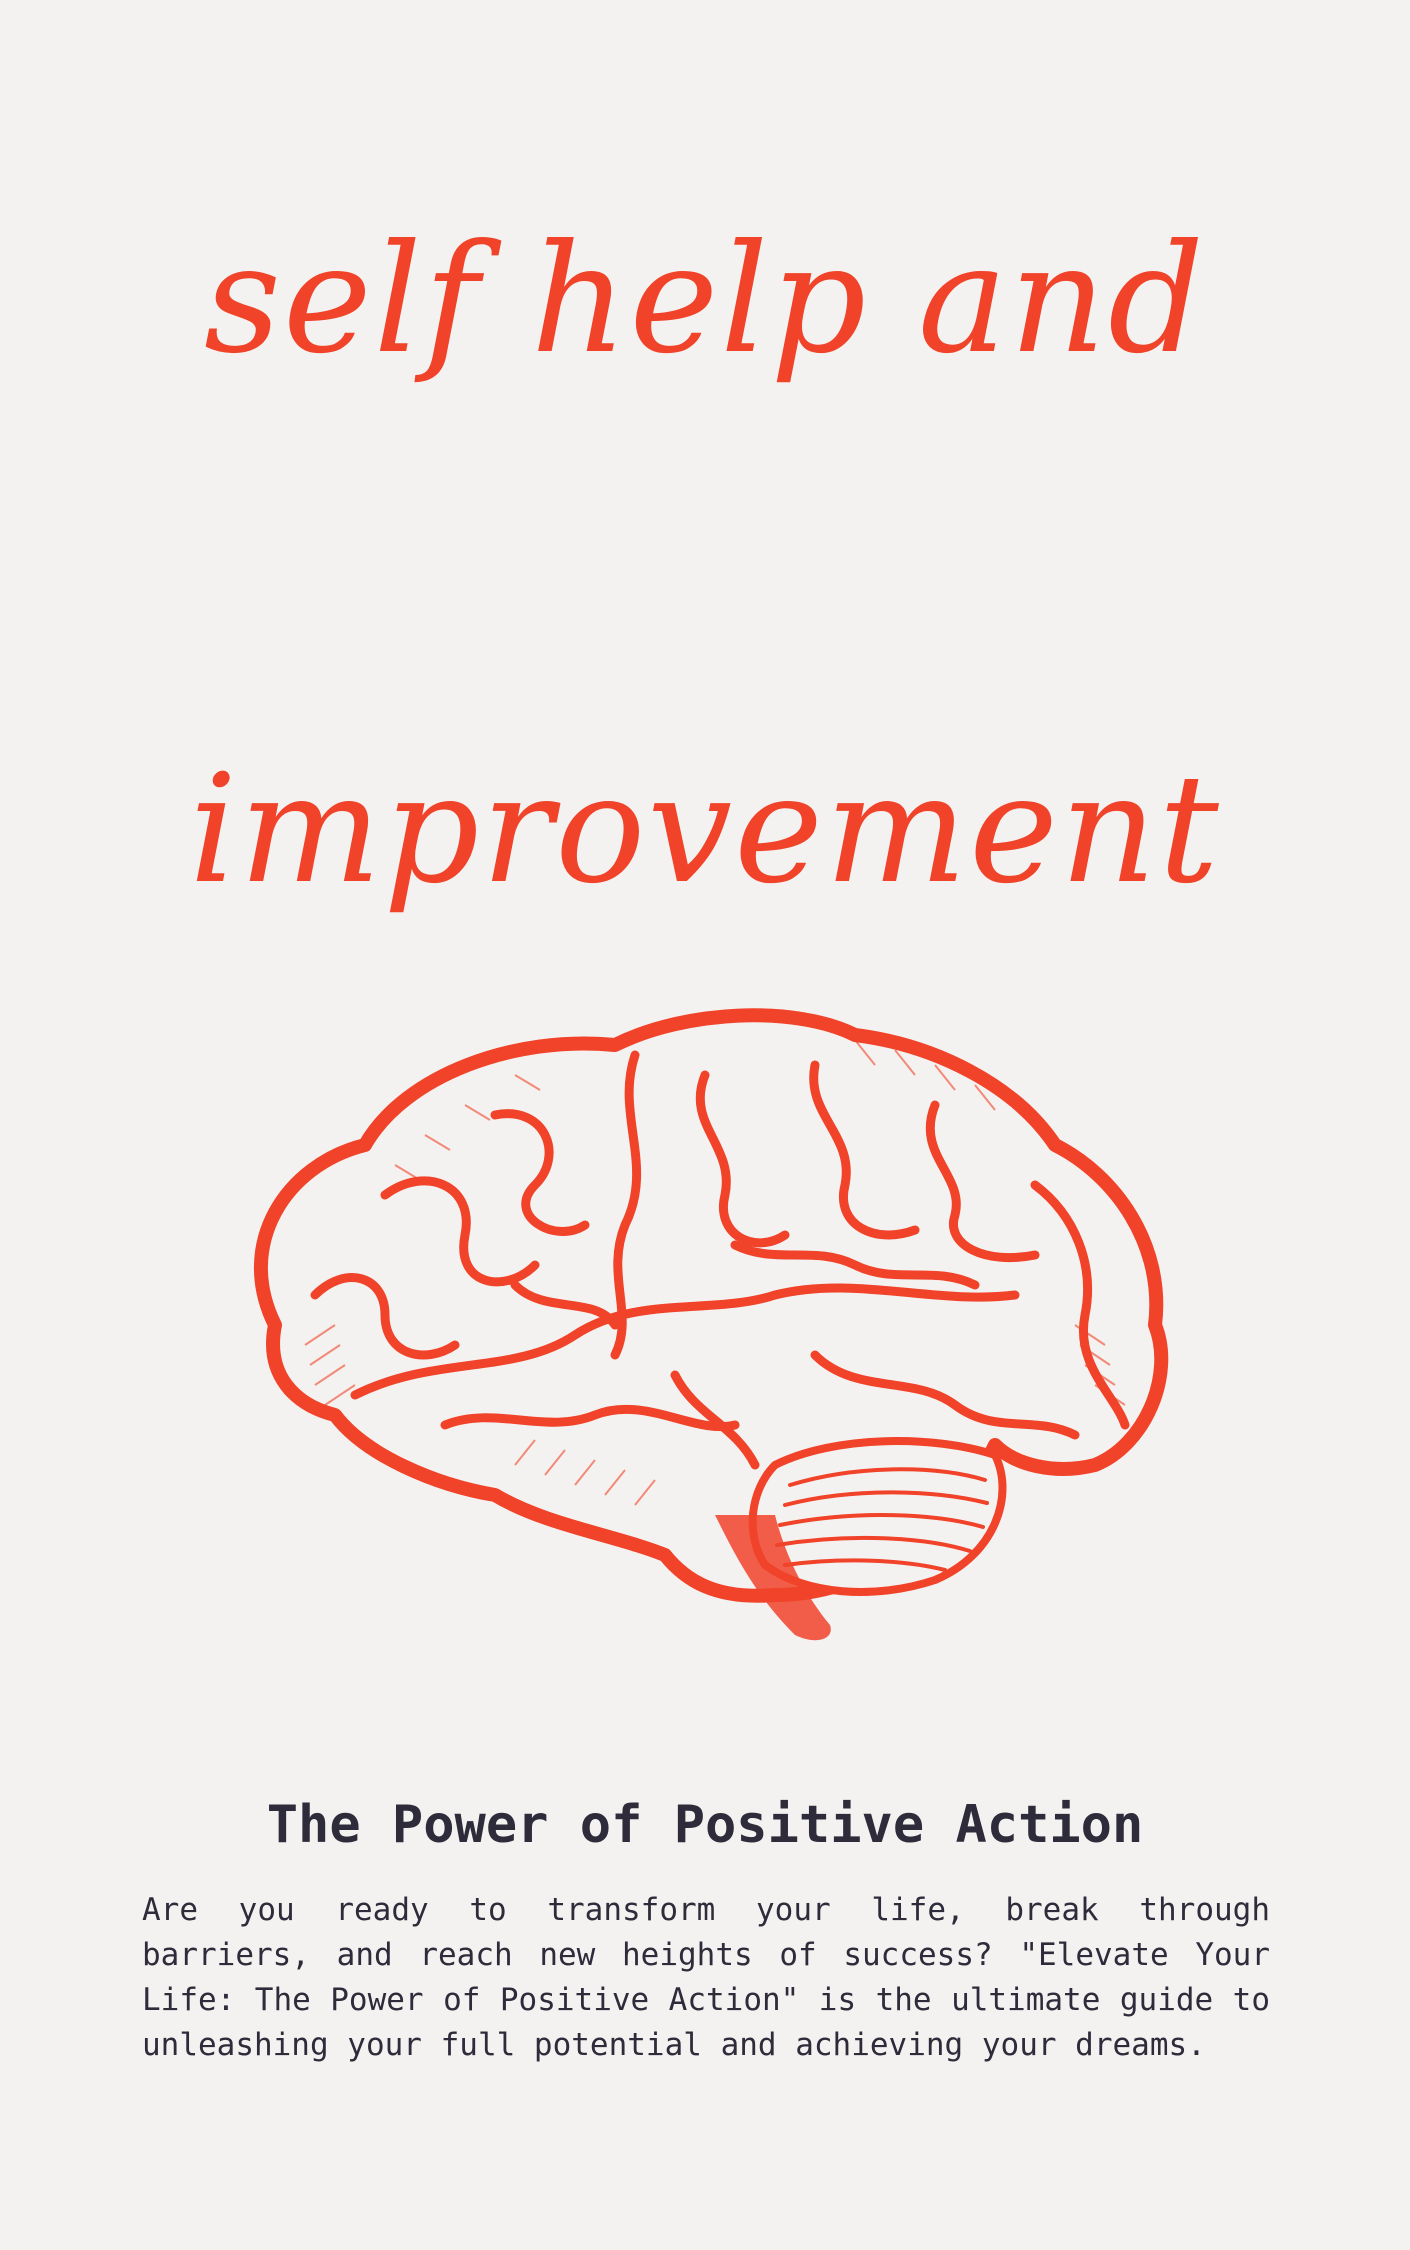 This screenshot has height=2250, width=1410. What do you see at coordinates (705, 300) in the screenshot?
I see `cover-script-title-line-1: self help and` at bounding box center [705, 300].